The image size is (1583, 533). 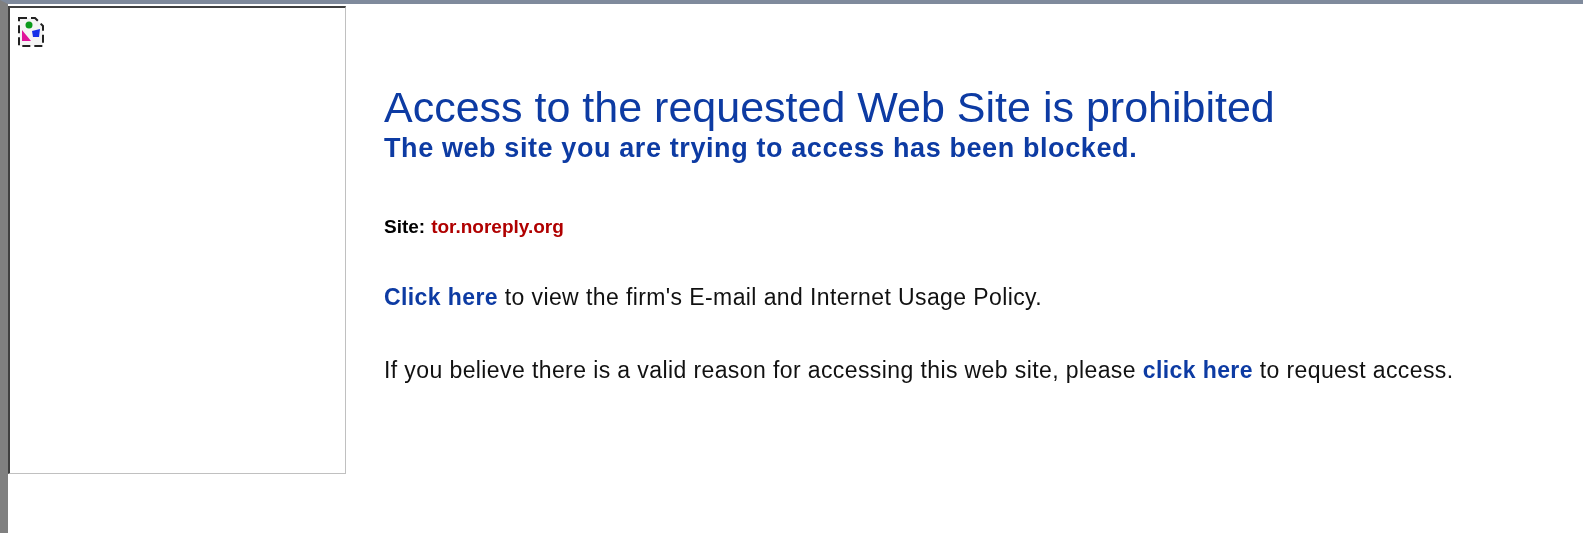 I want to click on broken-image-icon, so click(x=32, y=32).